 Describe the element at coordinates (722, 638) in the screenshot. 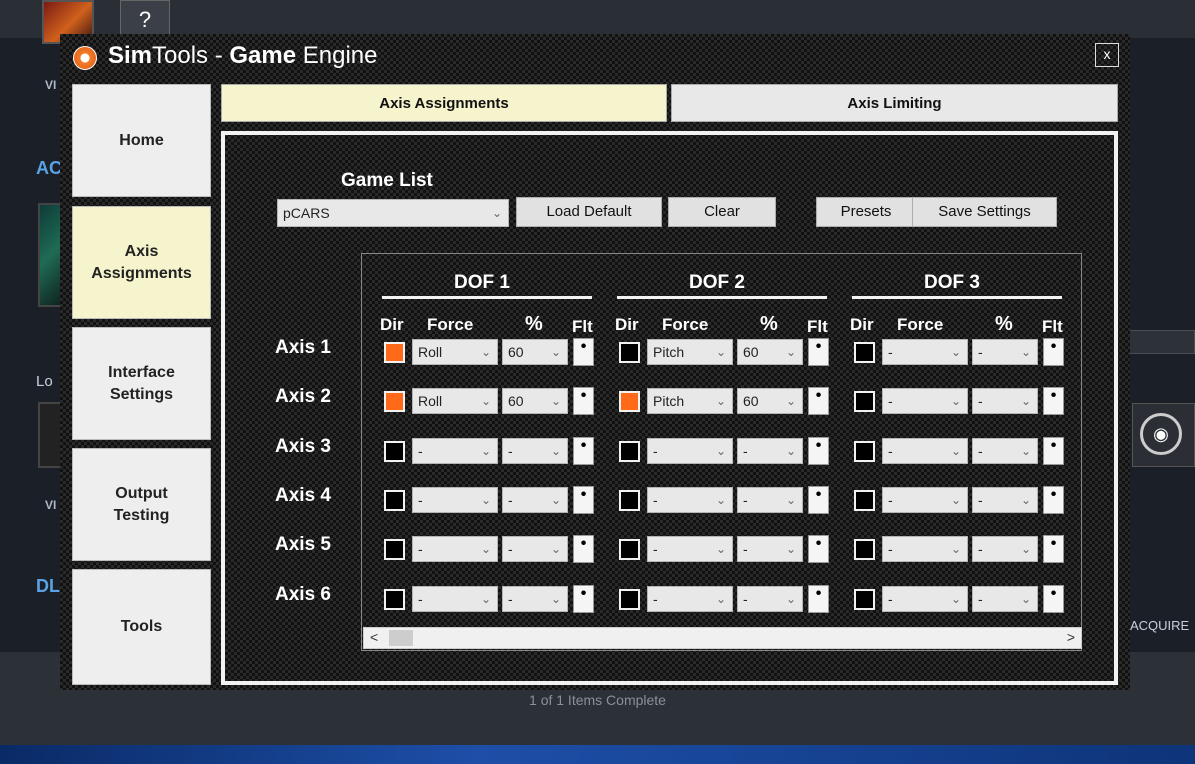

I see `horizontal-scrollbar: < >` at that location.